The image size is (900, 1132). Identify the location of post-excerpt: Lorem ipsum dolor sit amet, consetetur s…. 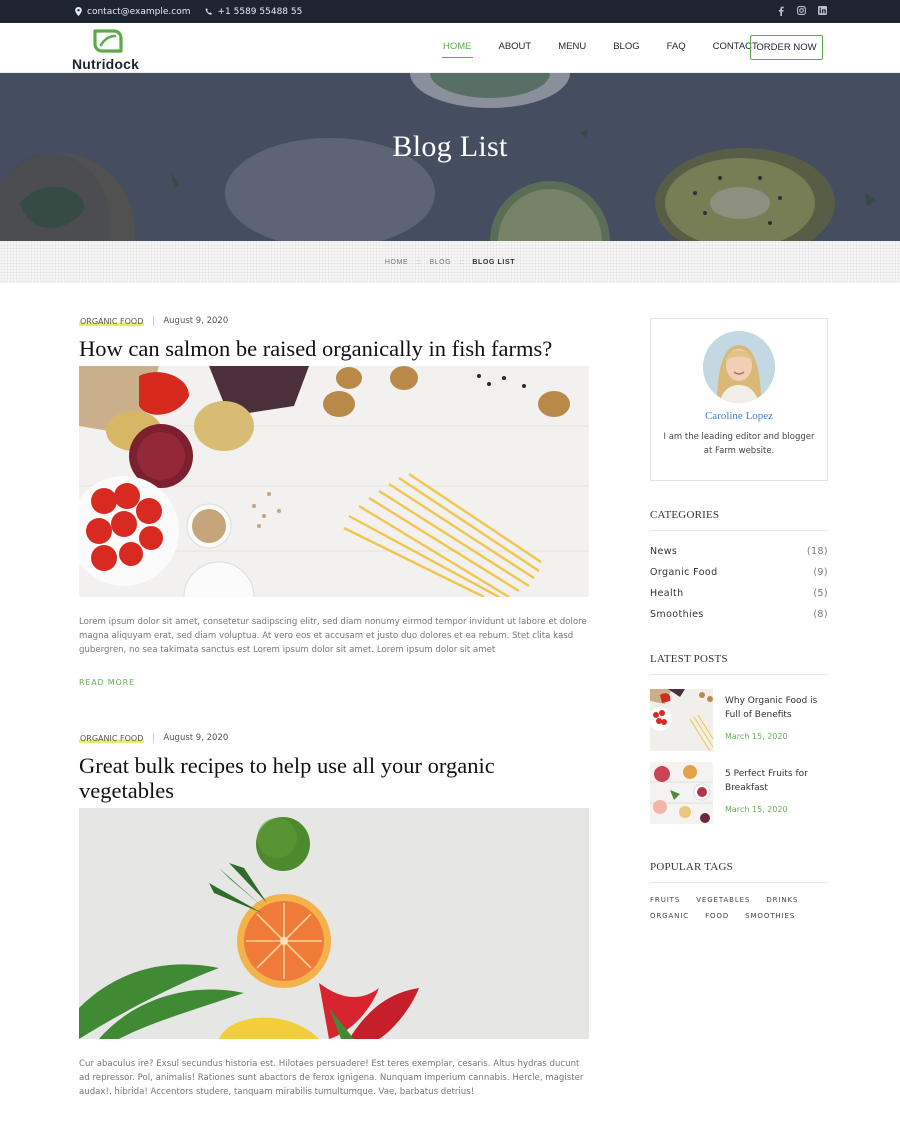
(333, 636).